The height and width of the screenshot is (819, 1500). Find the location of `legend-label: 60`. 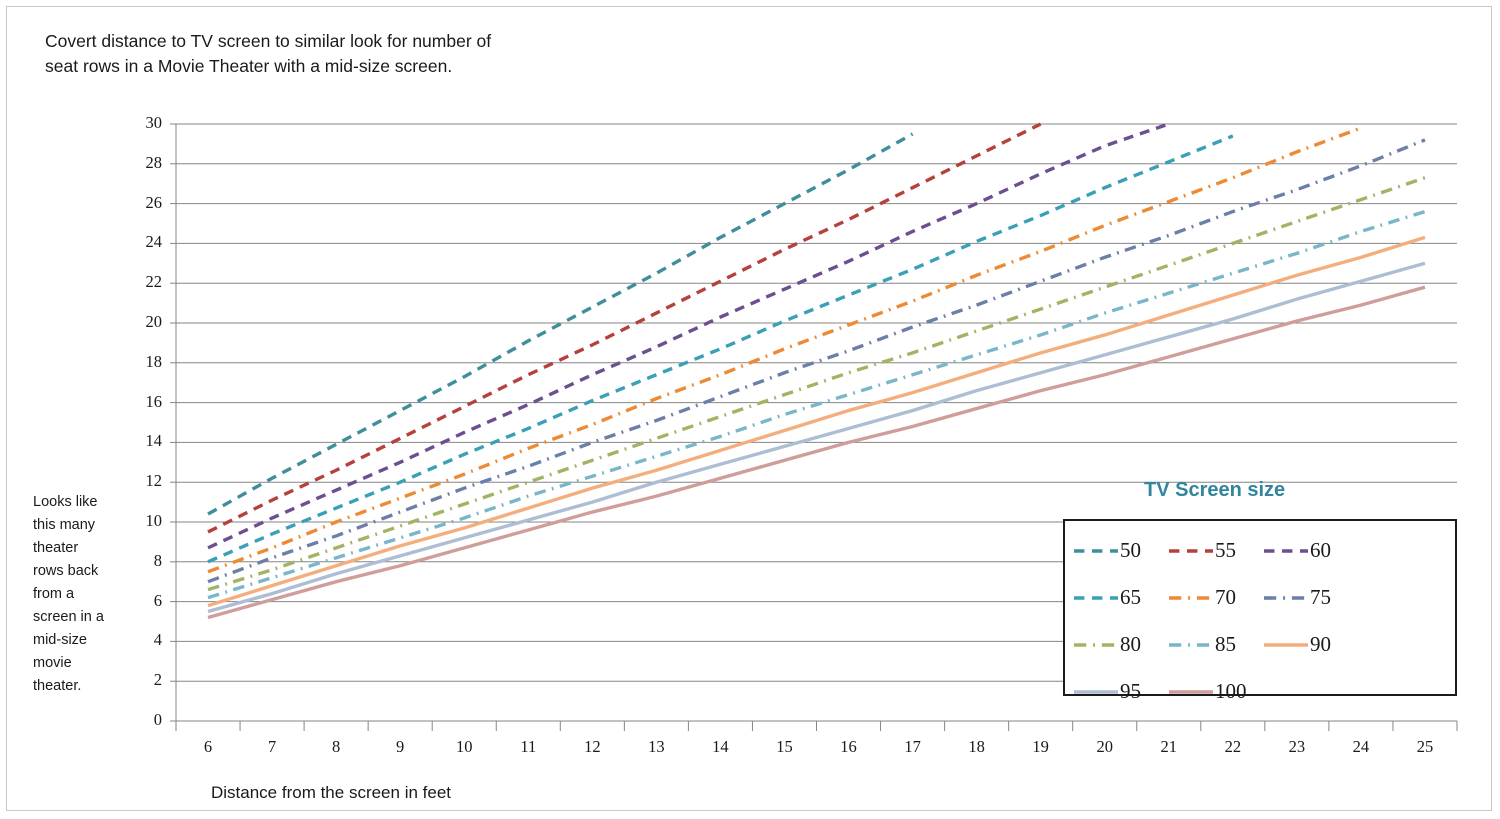

legend-label: 60 is located at coordinates (1320, 550).